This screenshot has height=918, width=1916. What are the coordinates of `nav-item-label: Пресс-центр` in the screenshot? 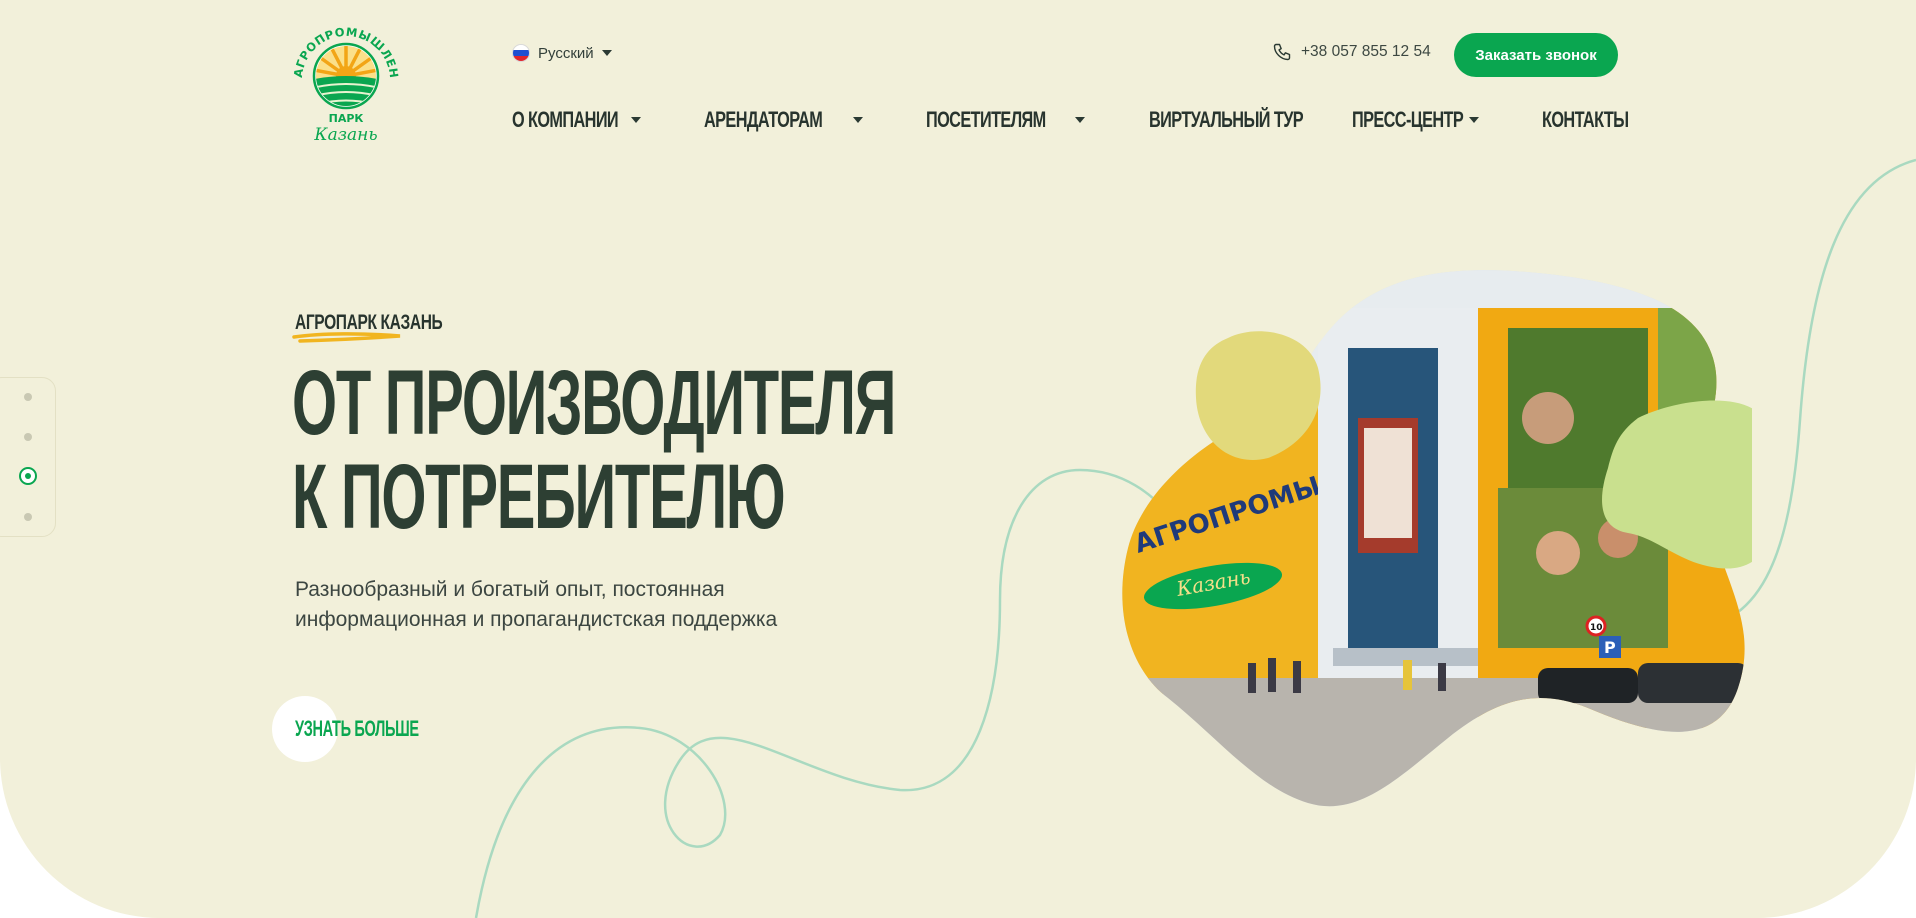 It's located at (1407, 119).